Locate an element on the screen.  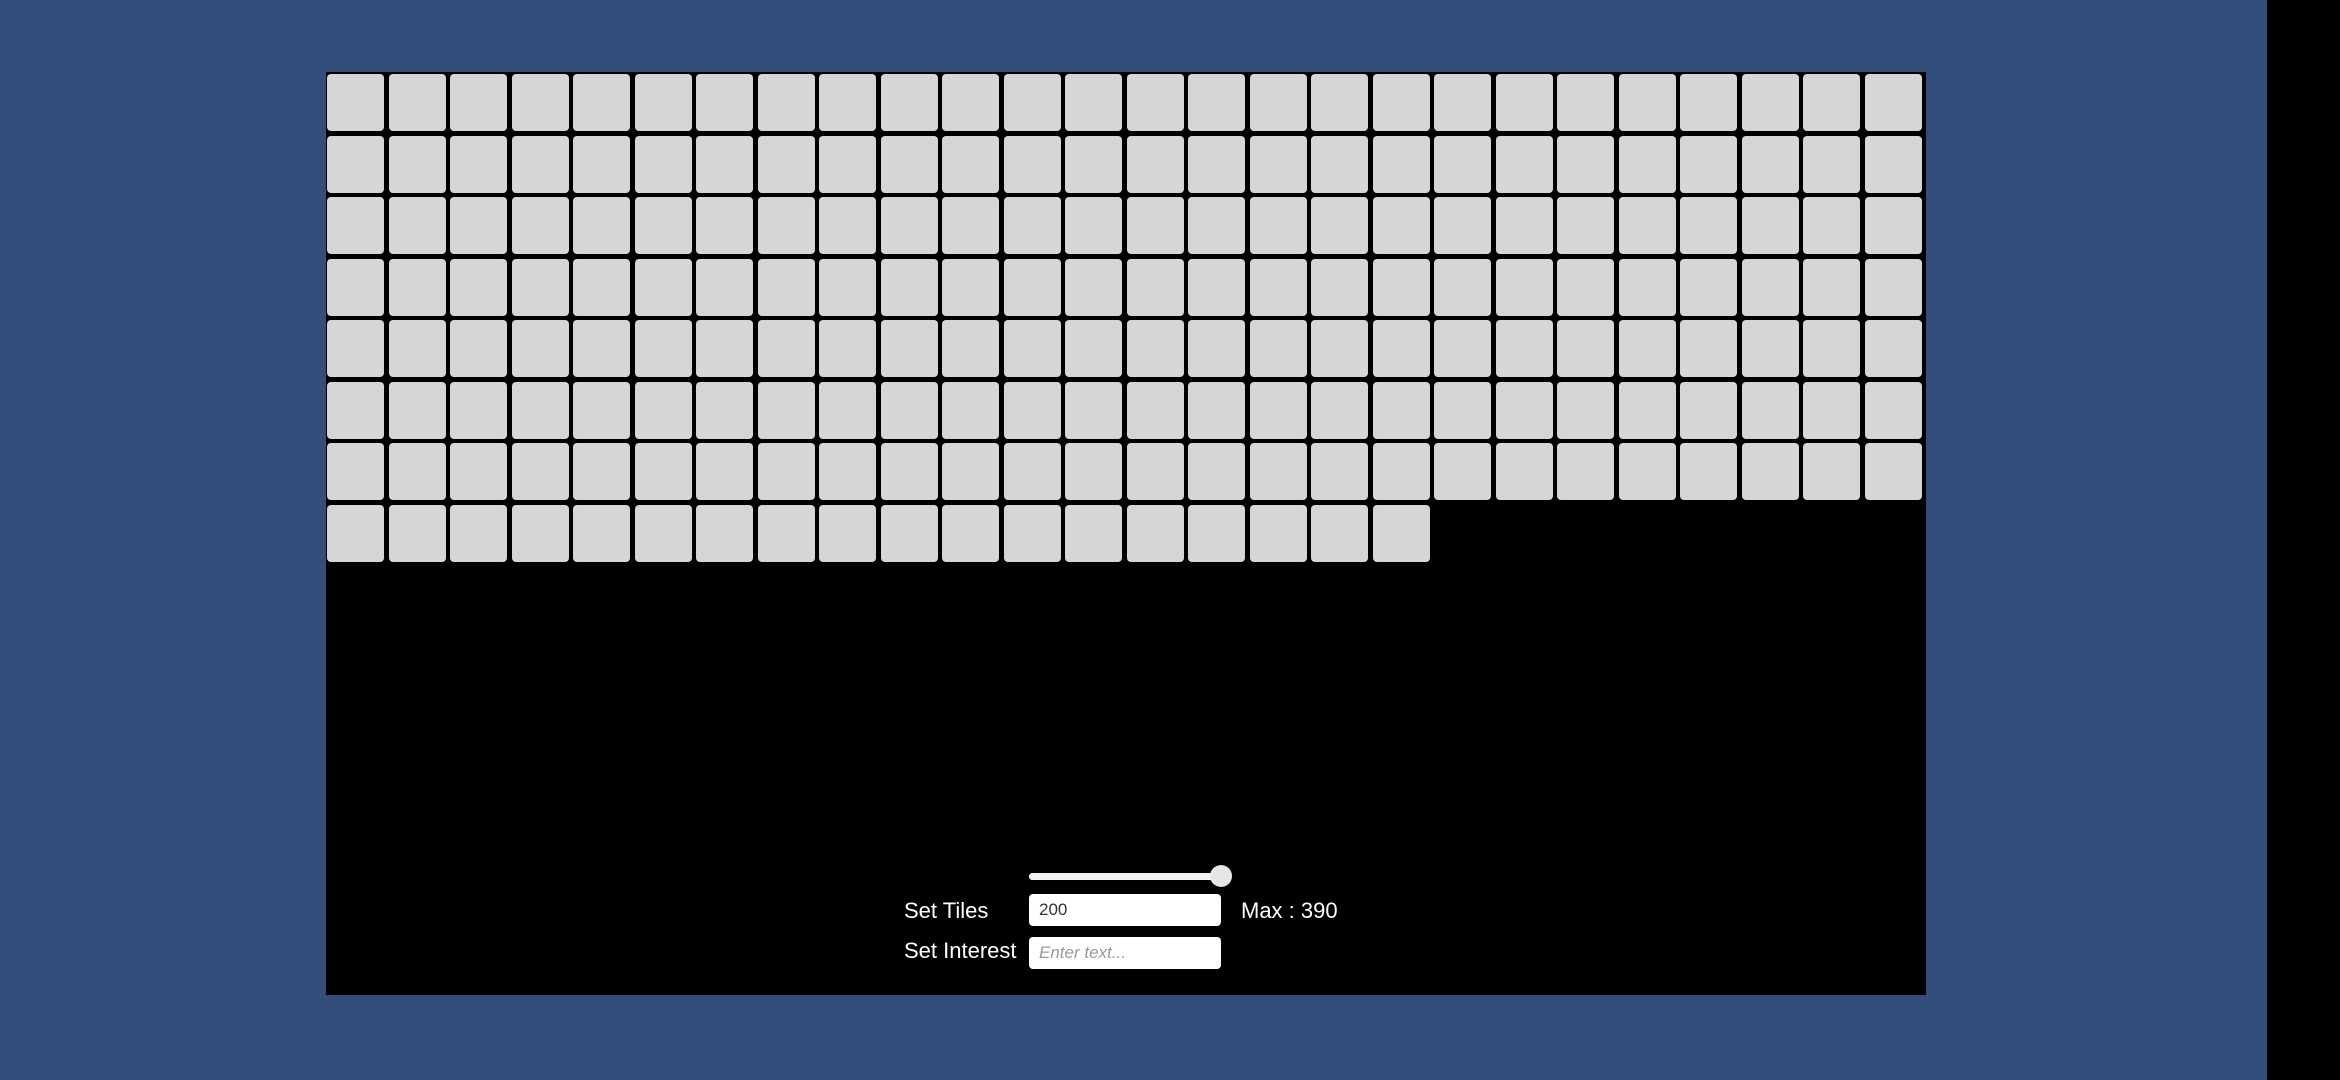
tiles-input is located at coordinates (1125, 910).